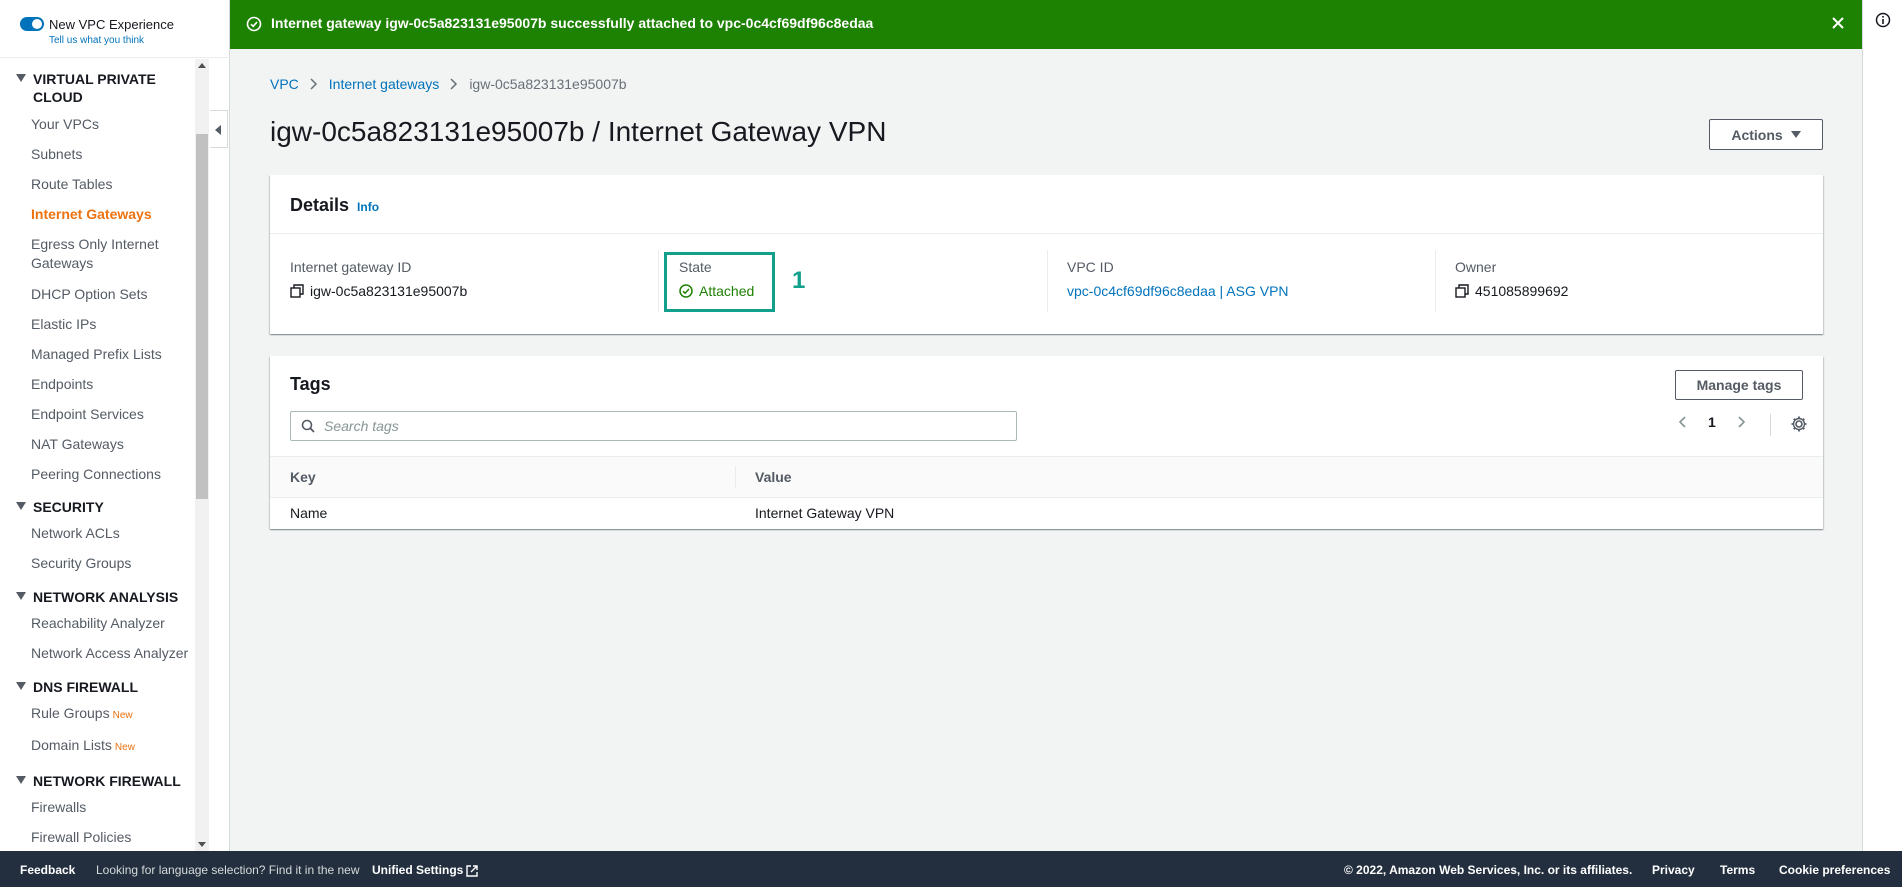  Describe the element at coordinates (111, 533) in the screenshot. I see `sidebar-item-network-acls: Network ACLs` at that location.